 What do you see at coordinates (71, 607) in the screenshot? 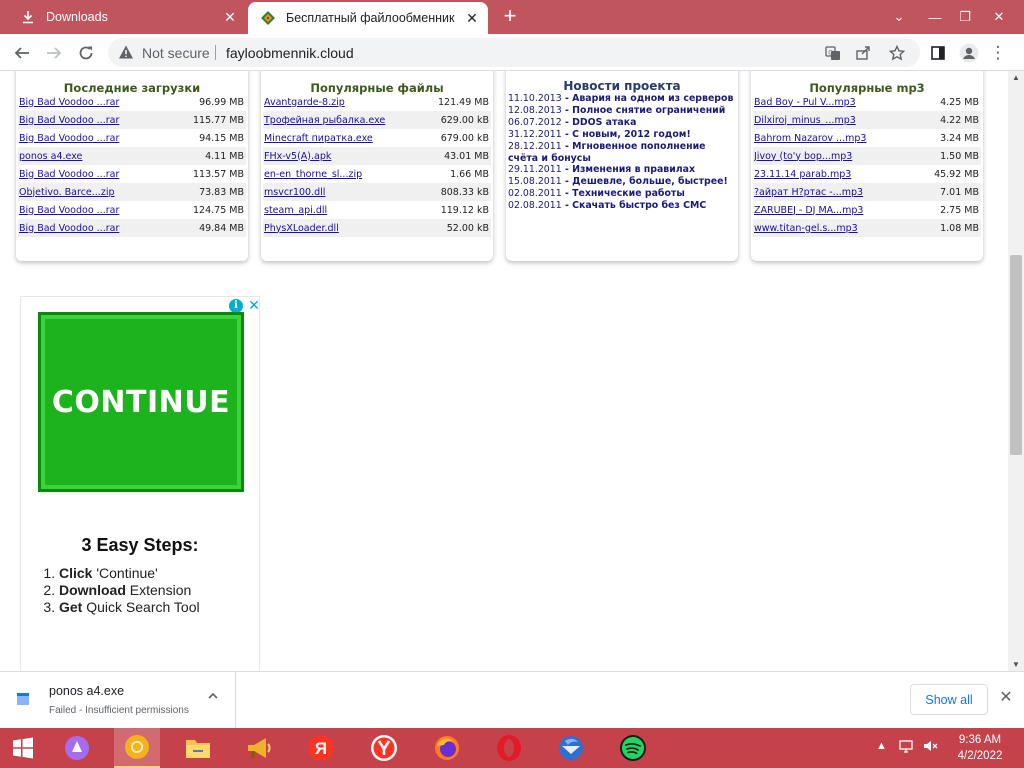
I see `ad-step-action: Get` at bounding box center [71, 607].